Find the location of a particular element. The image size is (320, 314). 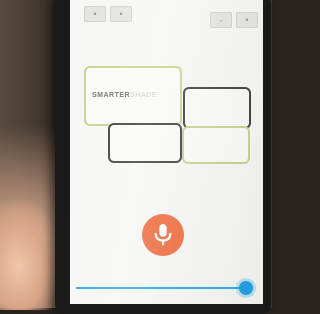

shade-panel-logo: SMARTERSHADE is located at coordinates (133, 96).